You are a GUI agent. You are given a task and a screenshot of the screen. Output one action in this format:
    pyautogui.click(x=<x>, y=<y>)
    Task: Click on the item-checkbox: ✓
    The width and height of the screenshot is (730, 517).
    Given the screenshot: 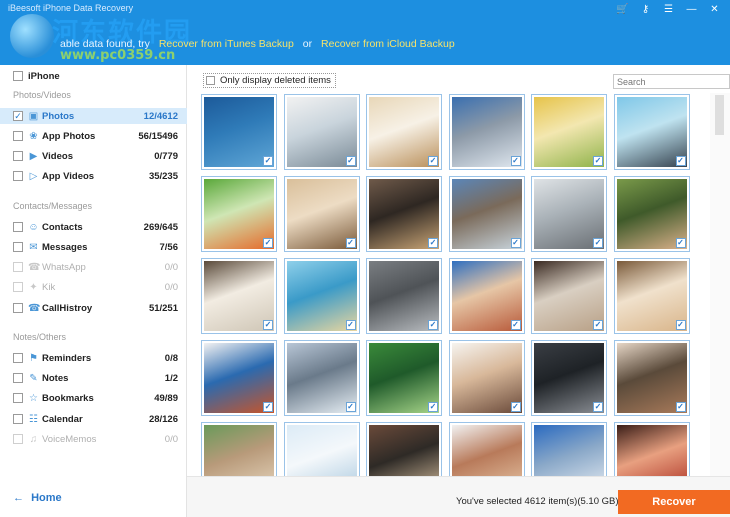 What is the action you would take?
    pyautogui.click(x=18, y=116)
    